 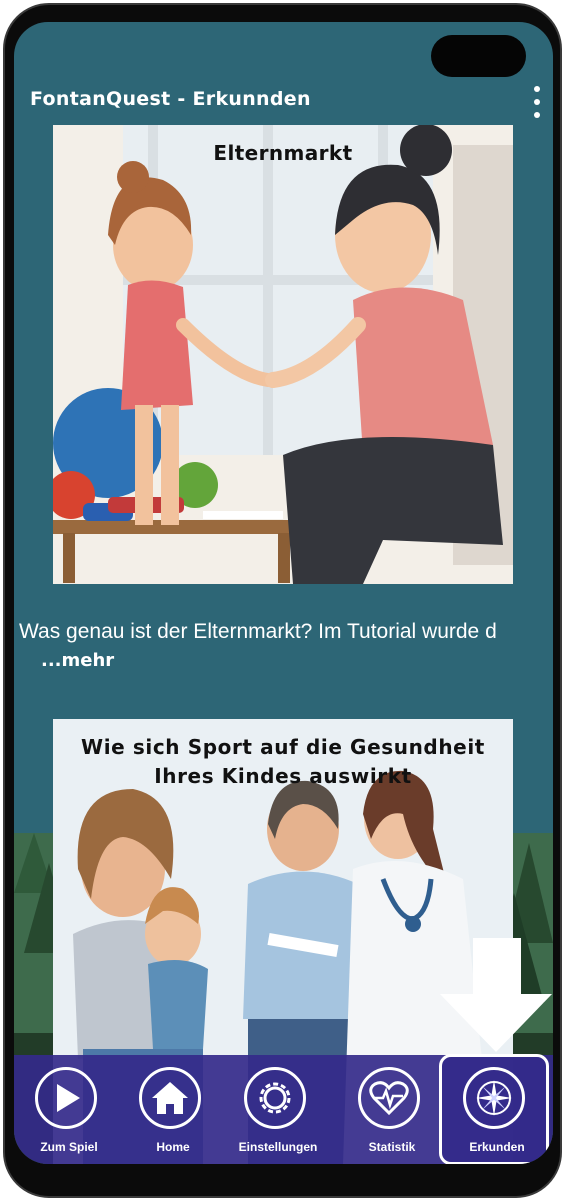 I want to click on nav-erkunden: Erkunden, so click(x=497, y=1115).